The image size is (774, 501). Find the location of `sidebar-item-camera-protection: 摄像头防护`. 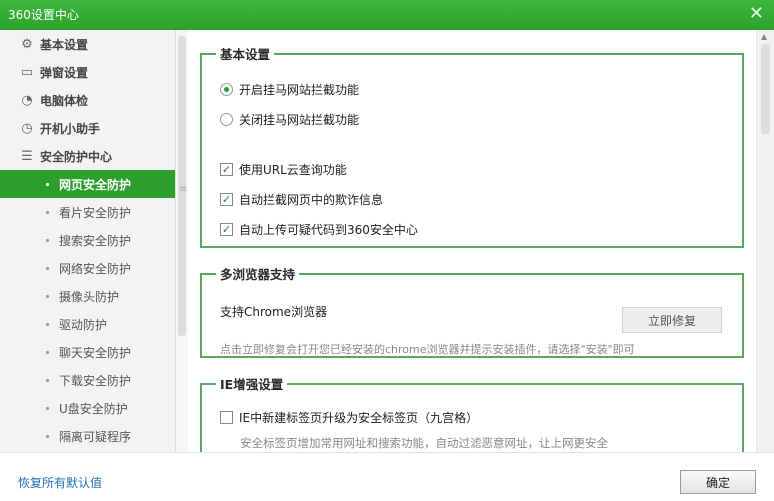

sidebar-item-camera-protection: 摄像头防护 is located at coordinates (87, 296).